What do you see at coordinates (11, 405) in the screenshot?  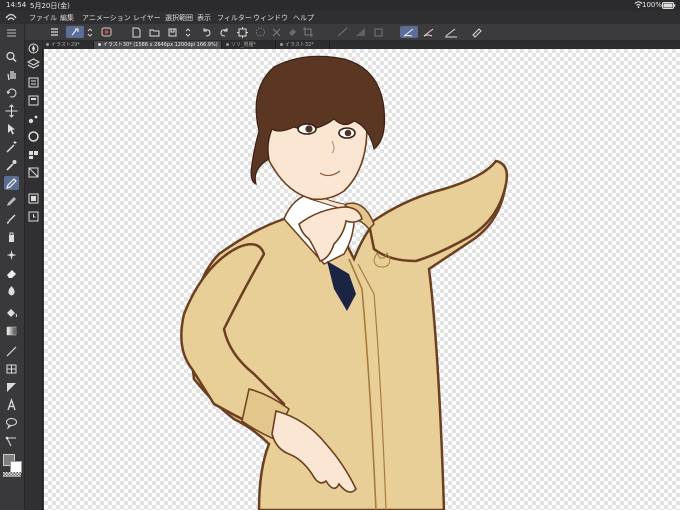 I see `text-icon` at bounding box center [11, 405].